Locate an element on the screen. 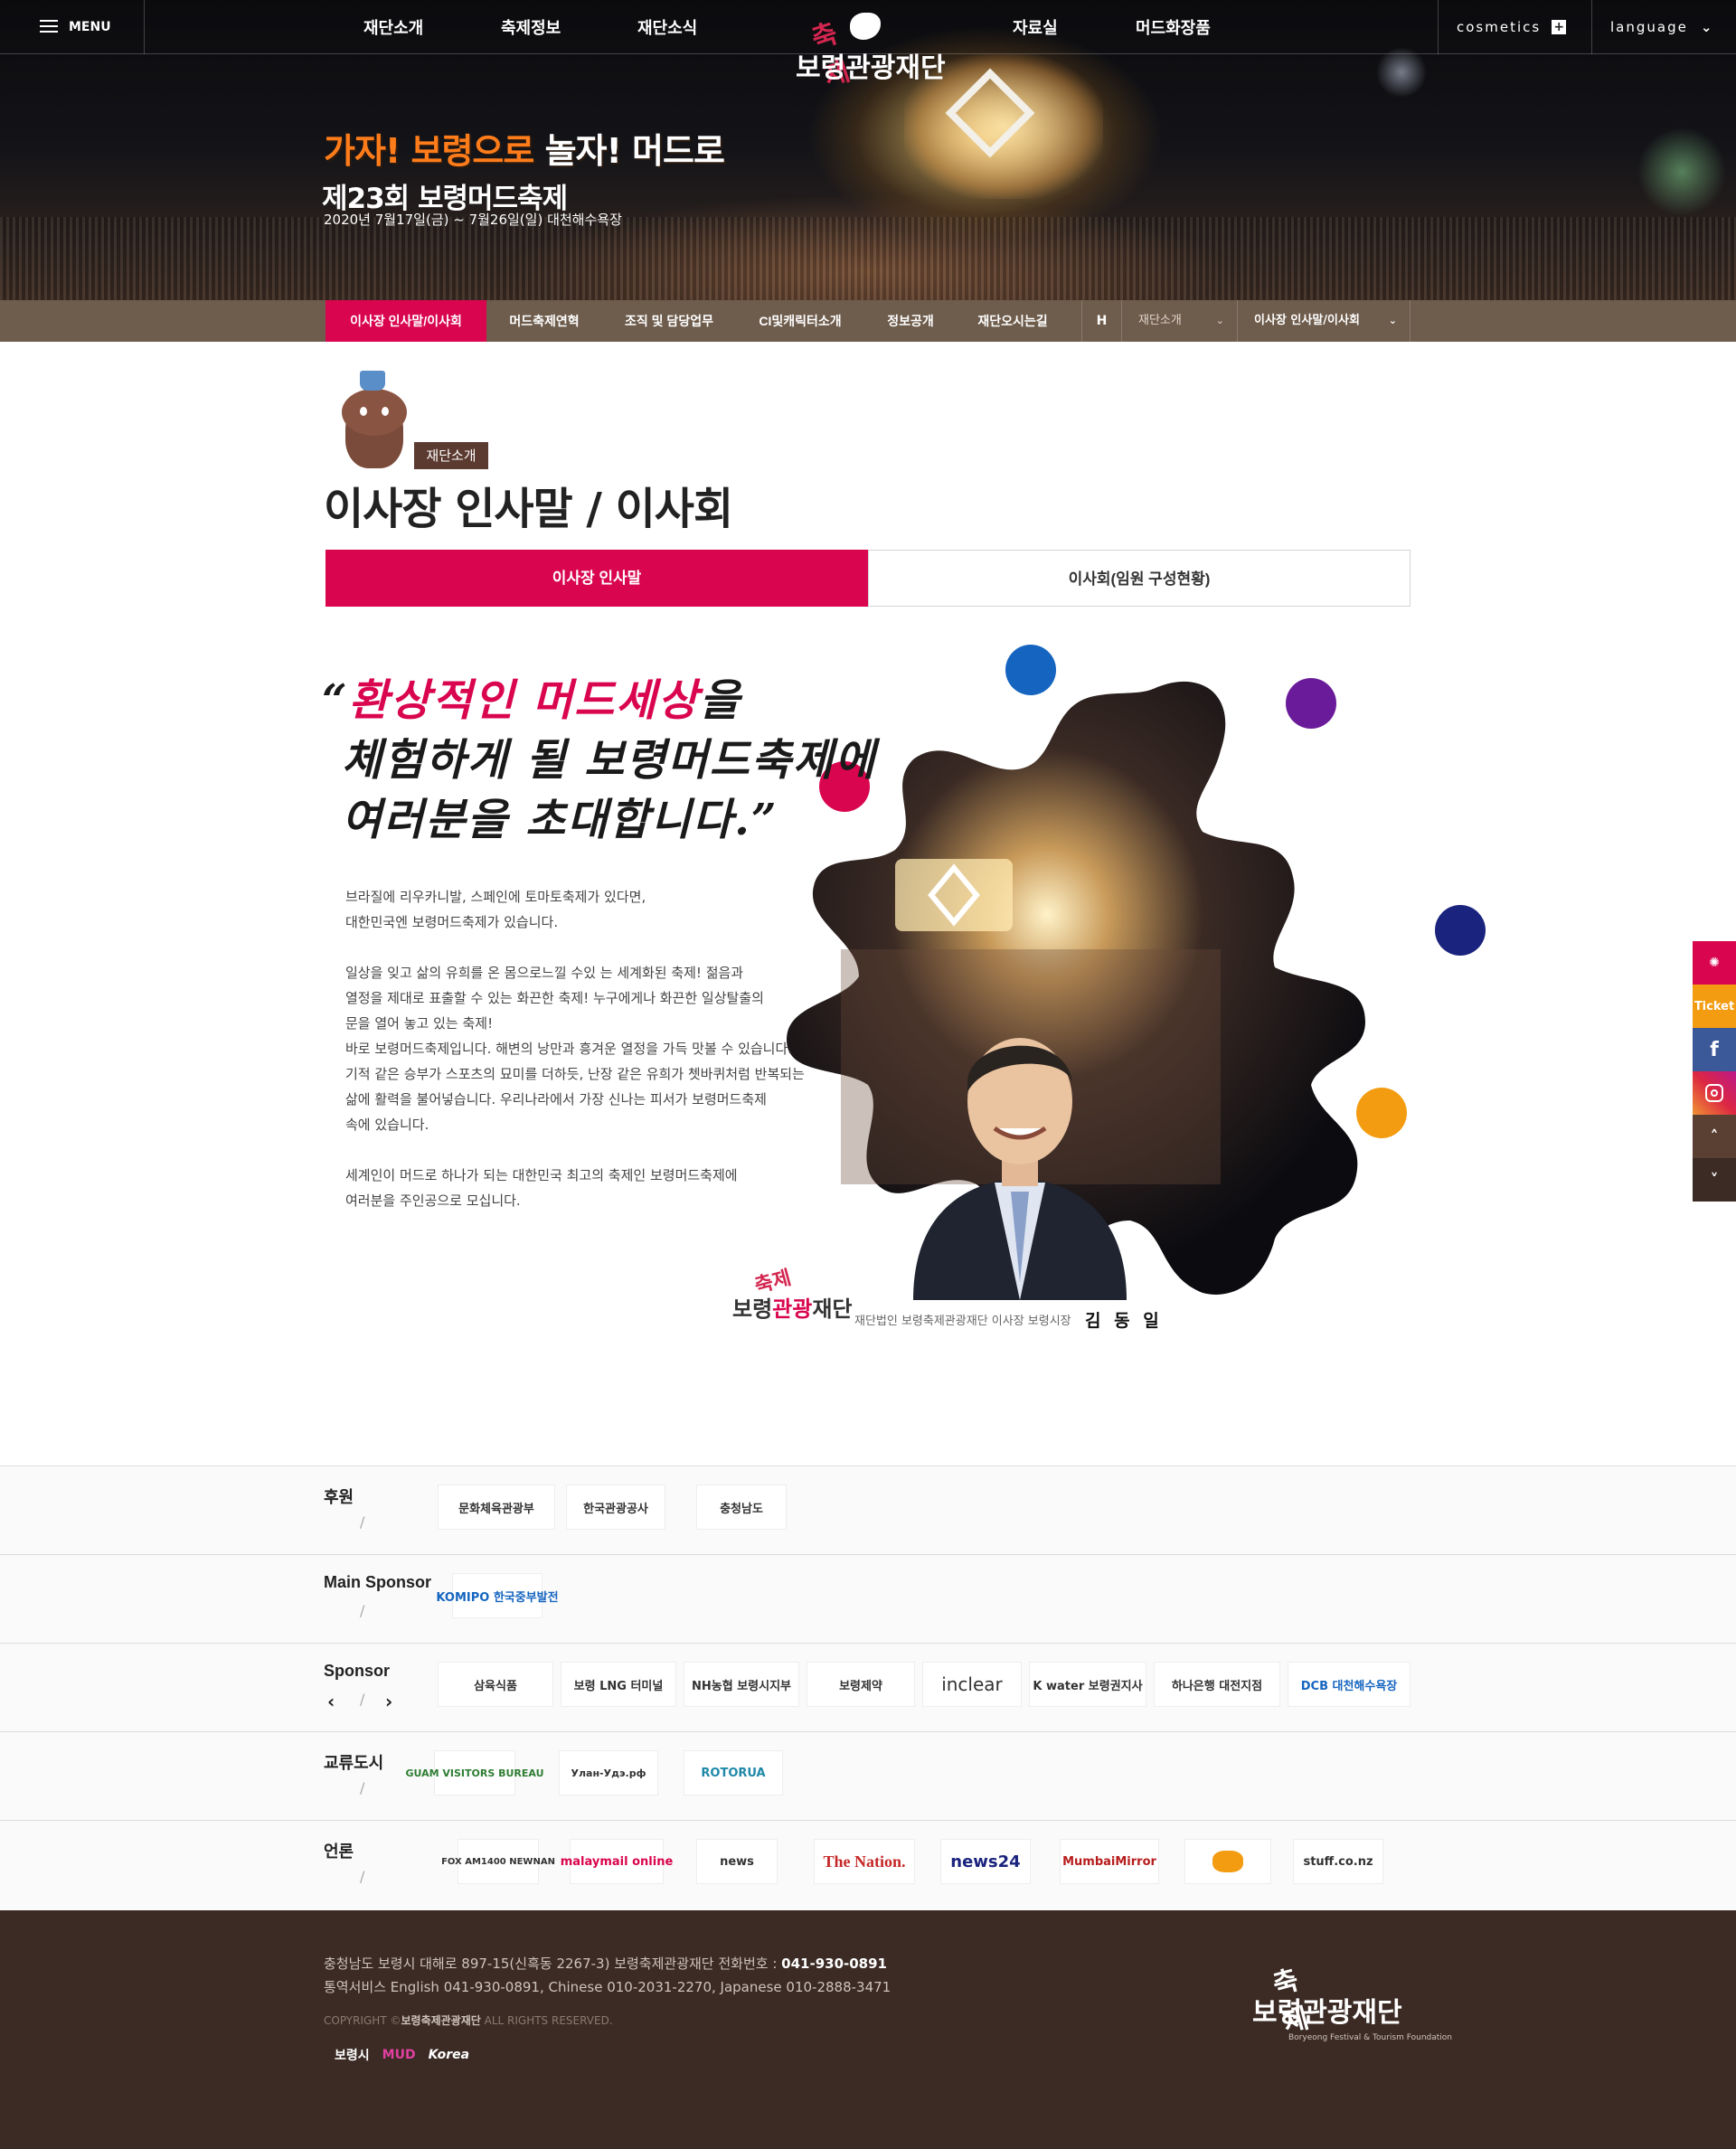 This screenshot has width=1736, height=2149. sponsor-logo: stuff.co.nz is located at coordinates (1338, 1862).